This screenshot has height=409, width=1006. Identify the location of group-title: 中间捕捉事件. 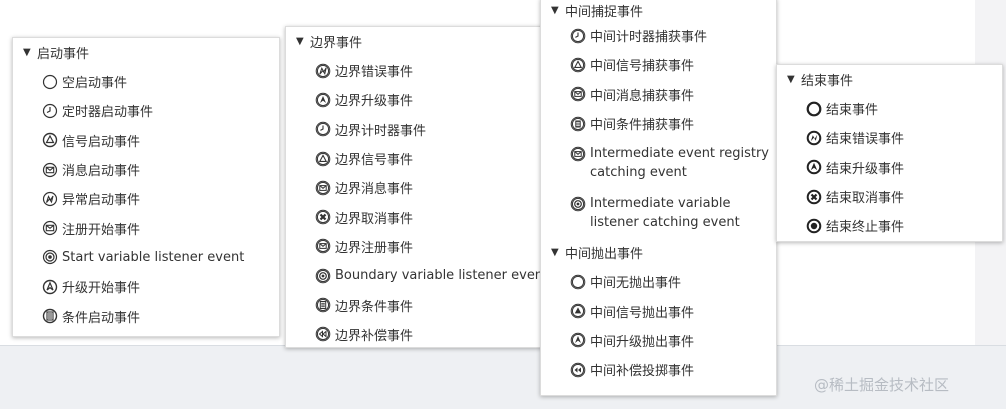
(604, 12).